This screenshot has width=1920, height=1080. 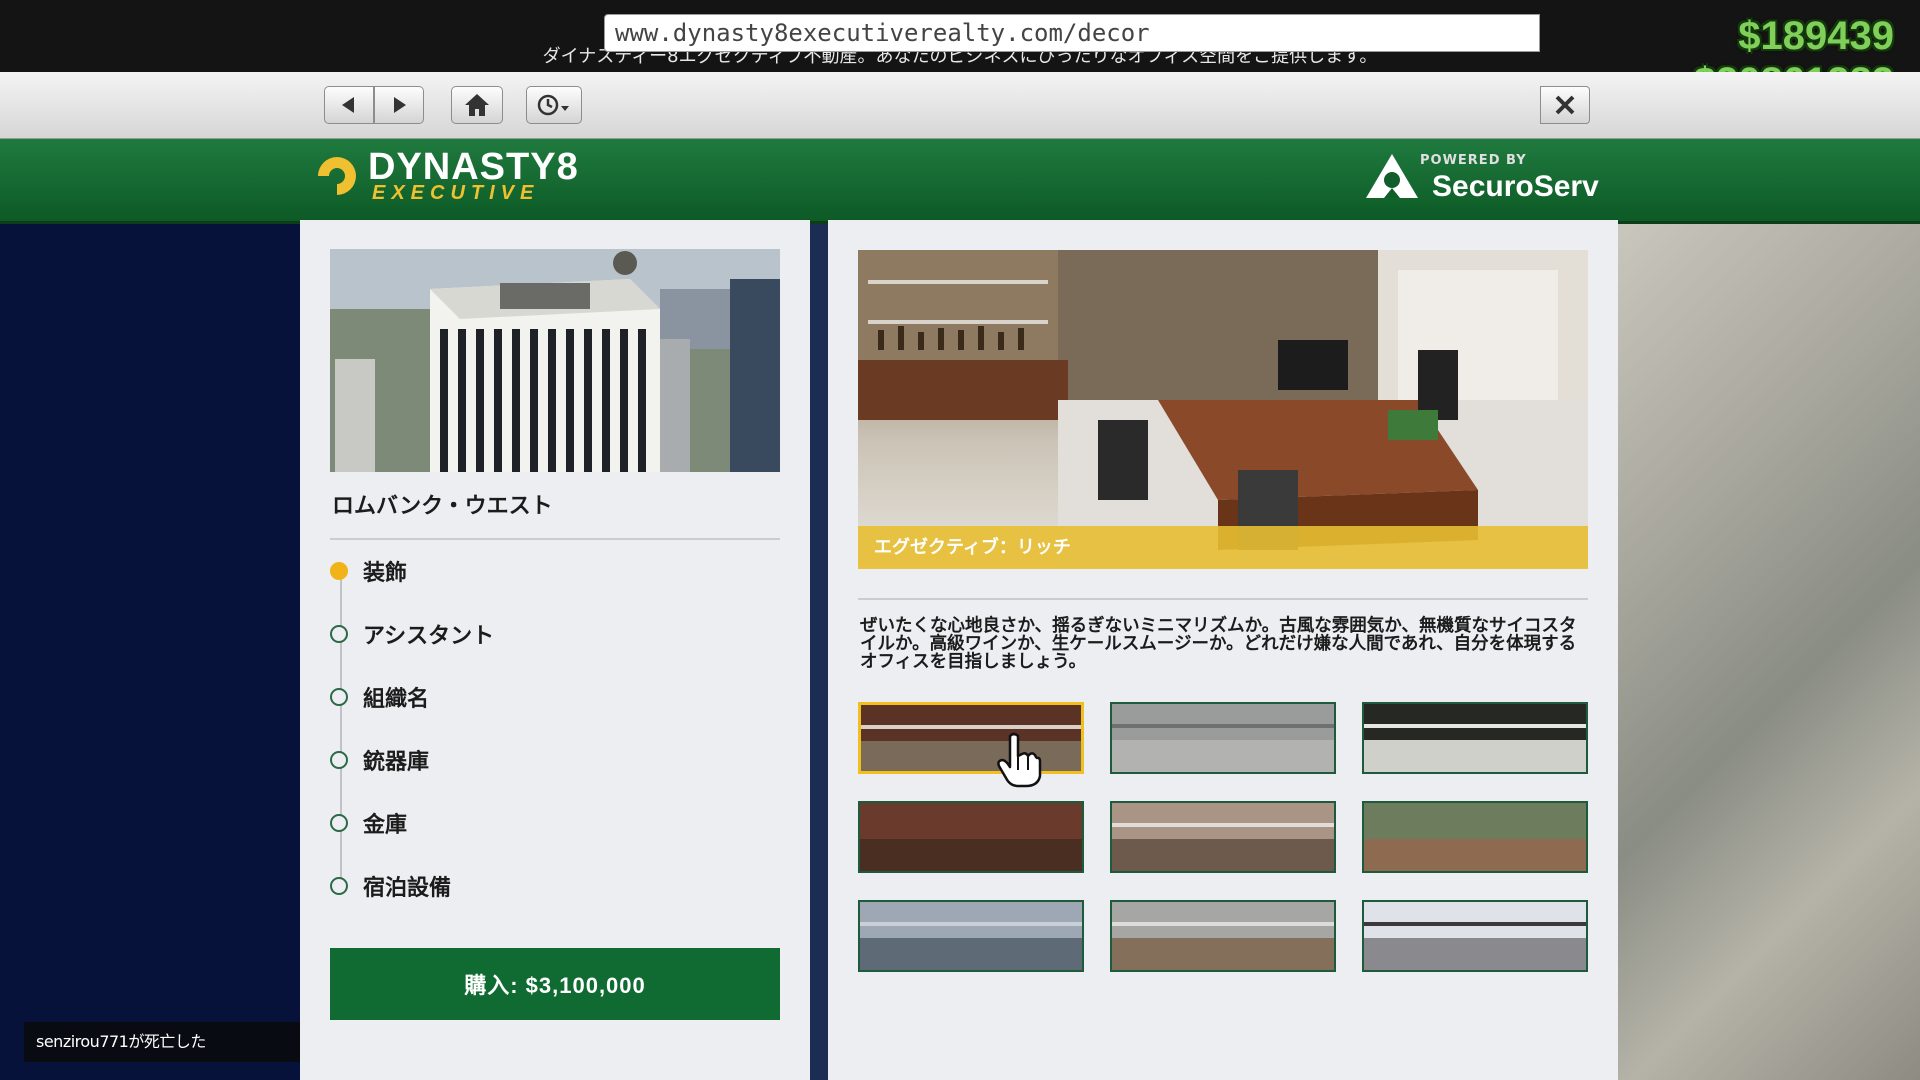 I want to click on property-name: ロムバンク・ウエスト, so click(x=442, y=506).